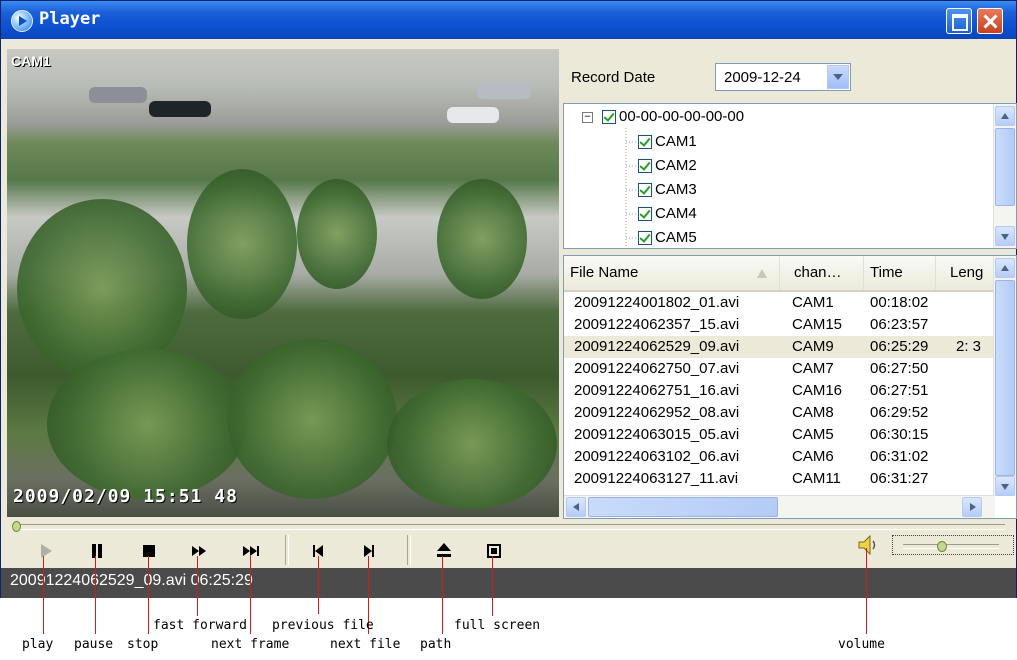 The height and width of the screenshot is (660, 1017). I want to click on annotation-line-fast-forward, so click(197, 586).